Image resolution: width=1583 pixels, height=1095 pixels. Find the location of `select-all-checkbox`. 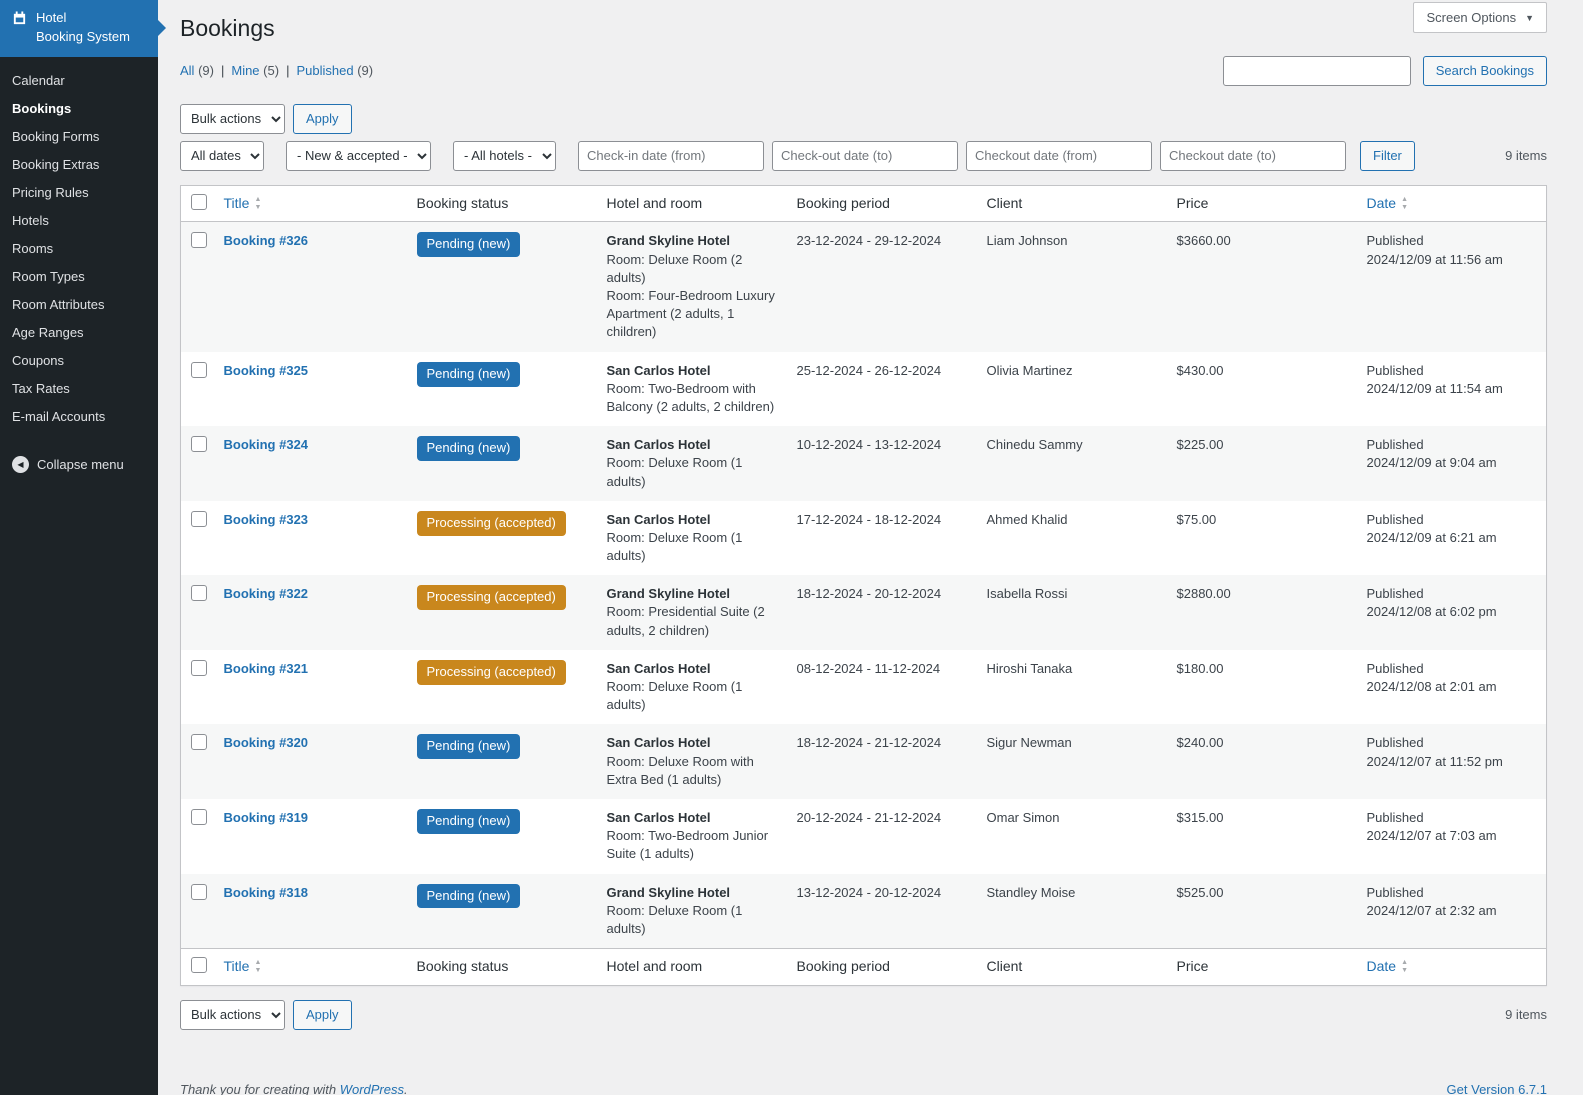

select-all-checkbox is located at coordinates (199, 201).